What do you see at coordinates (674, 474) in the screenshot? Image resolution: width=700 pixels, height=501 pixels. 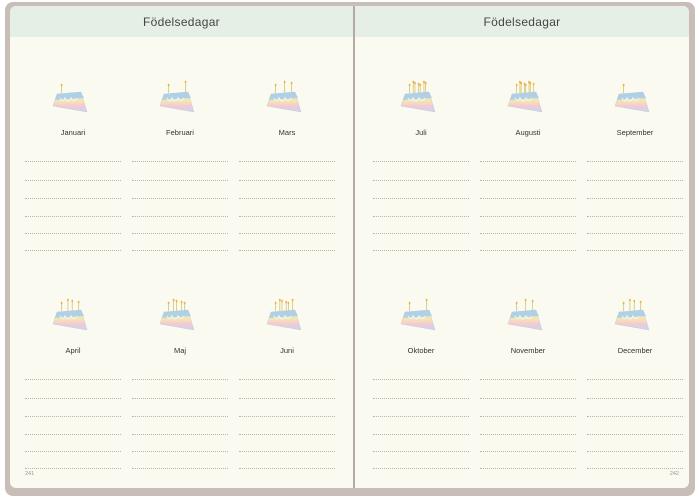 I see `page-number: 242` at bounding box center [674, 474].